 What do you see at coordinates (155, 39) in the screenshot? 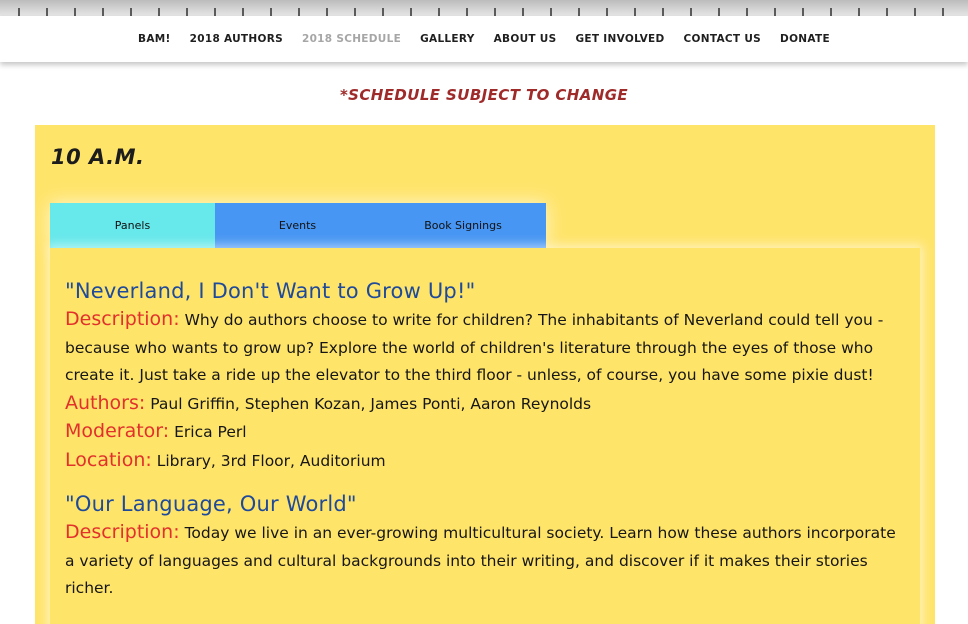
I see `nav-item-bam: BAM!` at bounding box center [155, 39].